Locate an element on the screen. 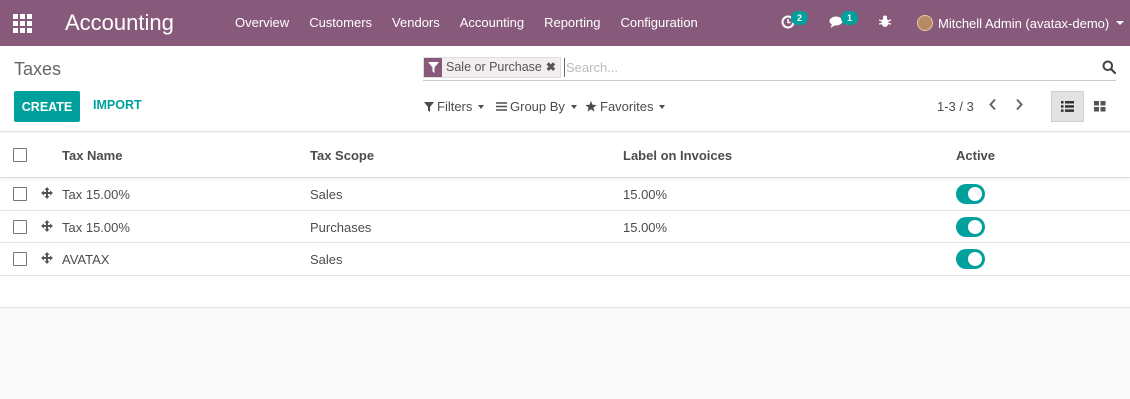 Image resolution: width=1130 pixels, height=399 pixels. column-header-tax-scope: Tax Scope is located at coordinates (342, 155).